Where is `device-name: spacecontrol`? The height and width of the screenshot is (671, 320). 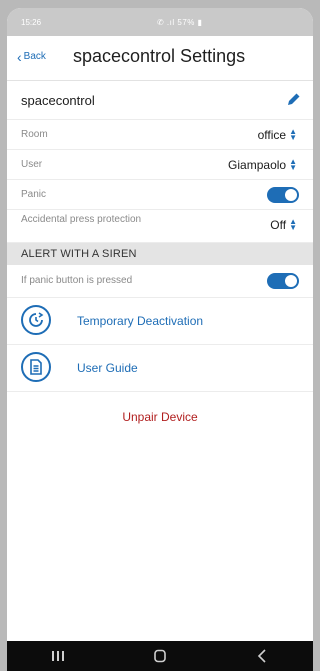
device-name: spacecontrol is located at coordinates (58, 100).